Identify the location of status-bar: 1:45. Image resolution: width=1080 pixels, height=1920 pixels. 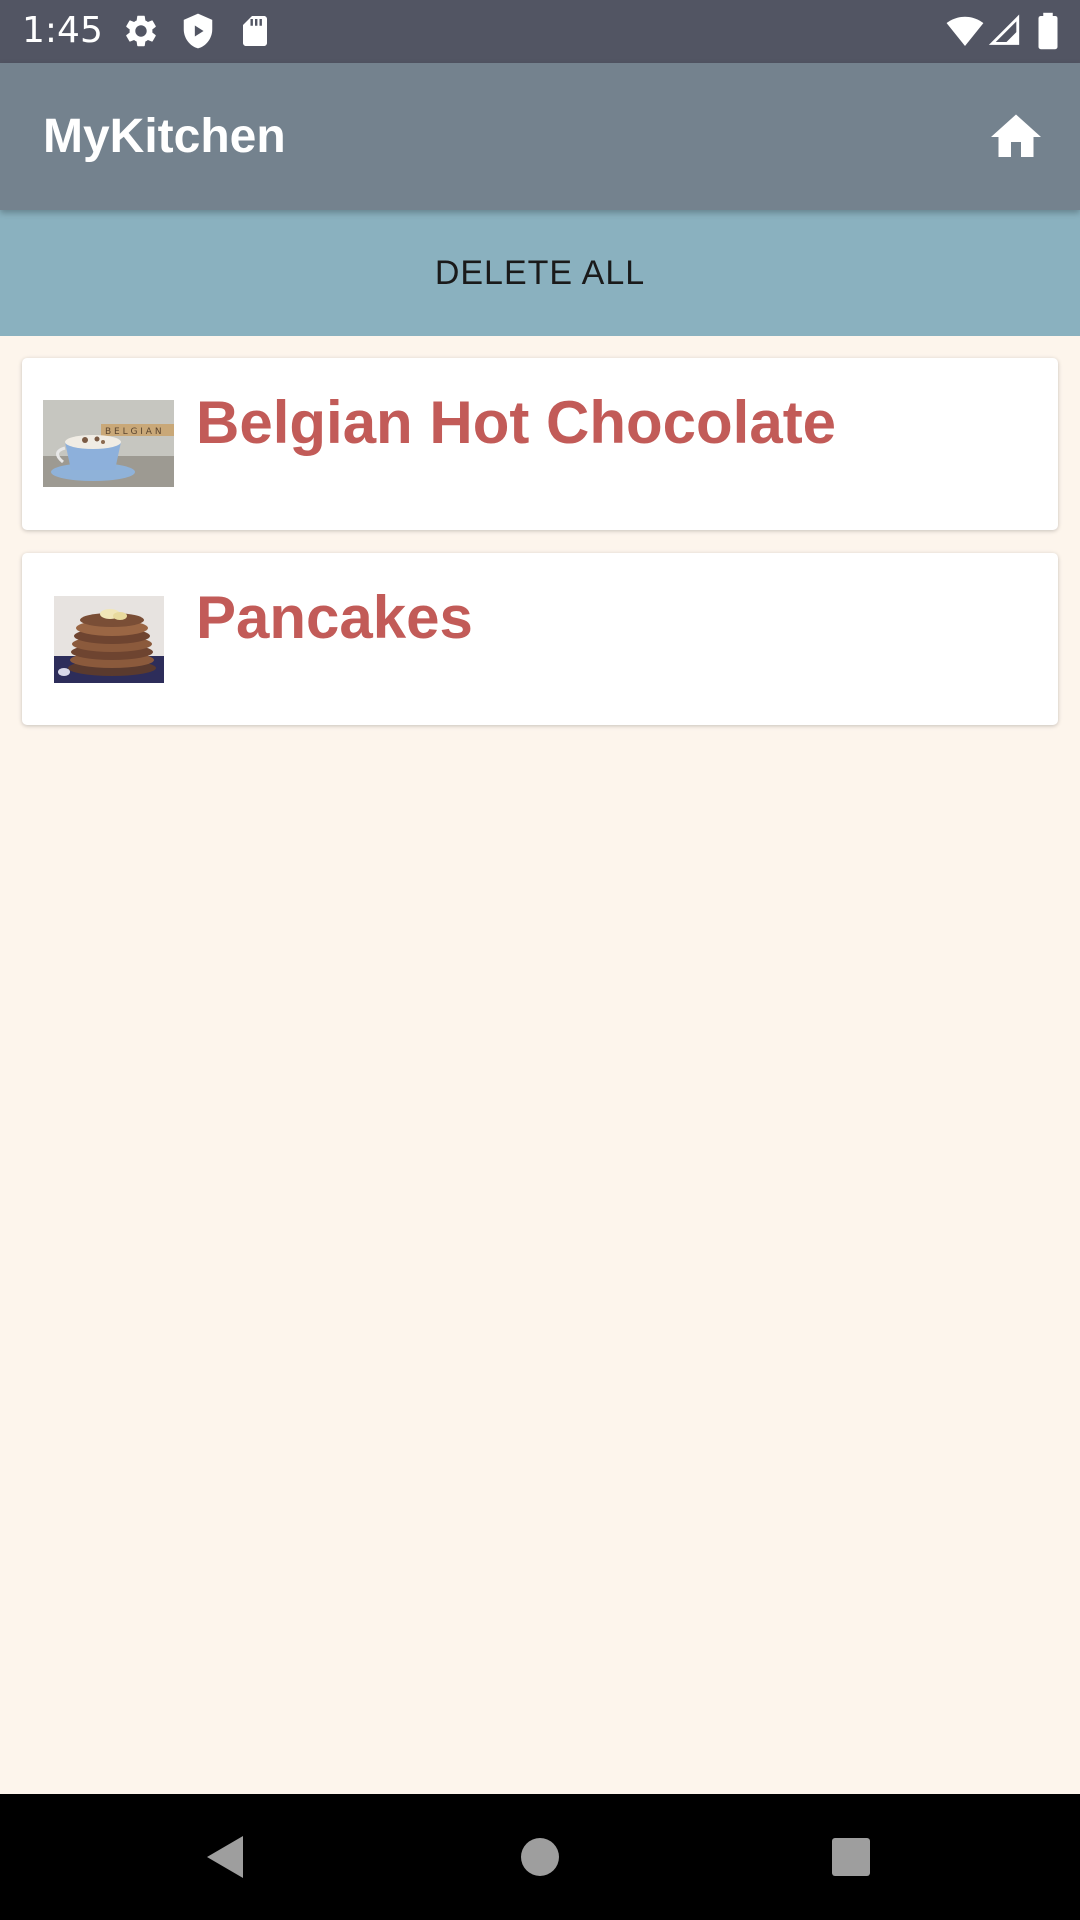
(540, 31).